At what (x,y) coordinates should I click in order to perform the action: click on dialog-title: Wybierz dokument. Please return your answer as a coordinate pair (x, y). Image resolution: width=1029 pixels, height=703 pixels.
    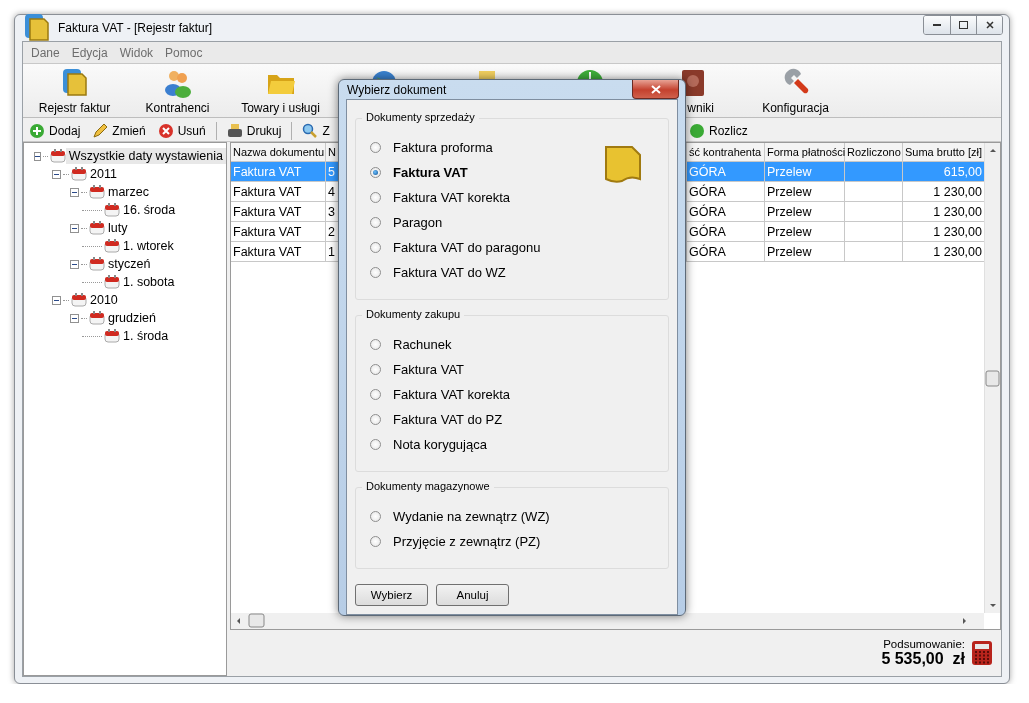
    Looking at the image, I should click on (397, 89).